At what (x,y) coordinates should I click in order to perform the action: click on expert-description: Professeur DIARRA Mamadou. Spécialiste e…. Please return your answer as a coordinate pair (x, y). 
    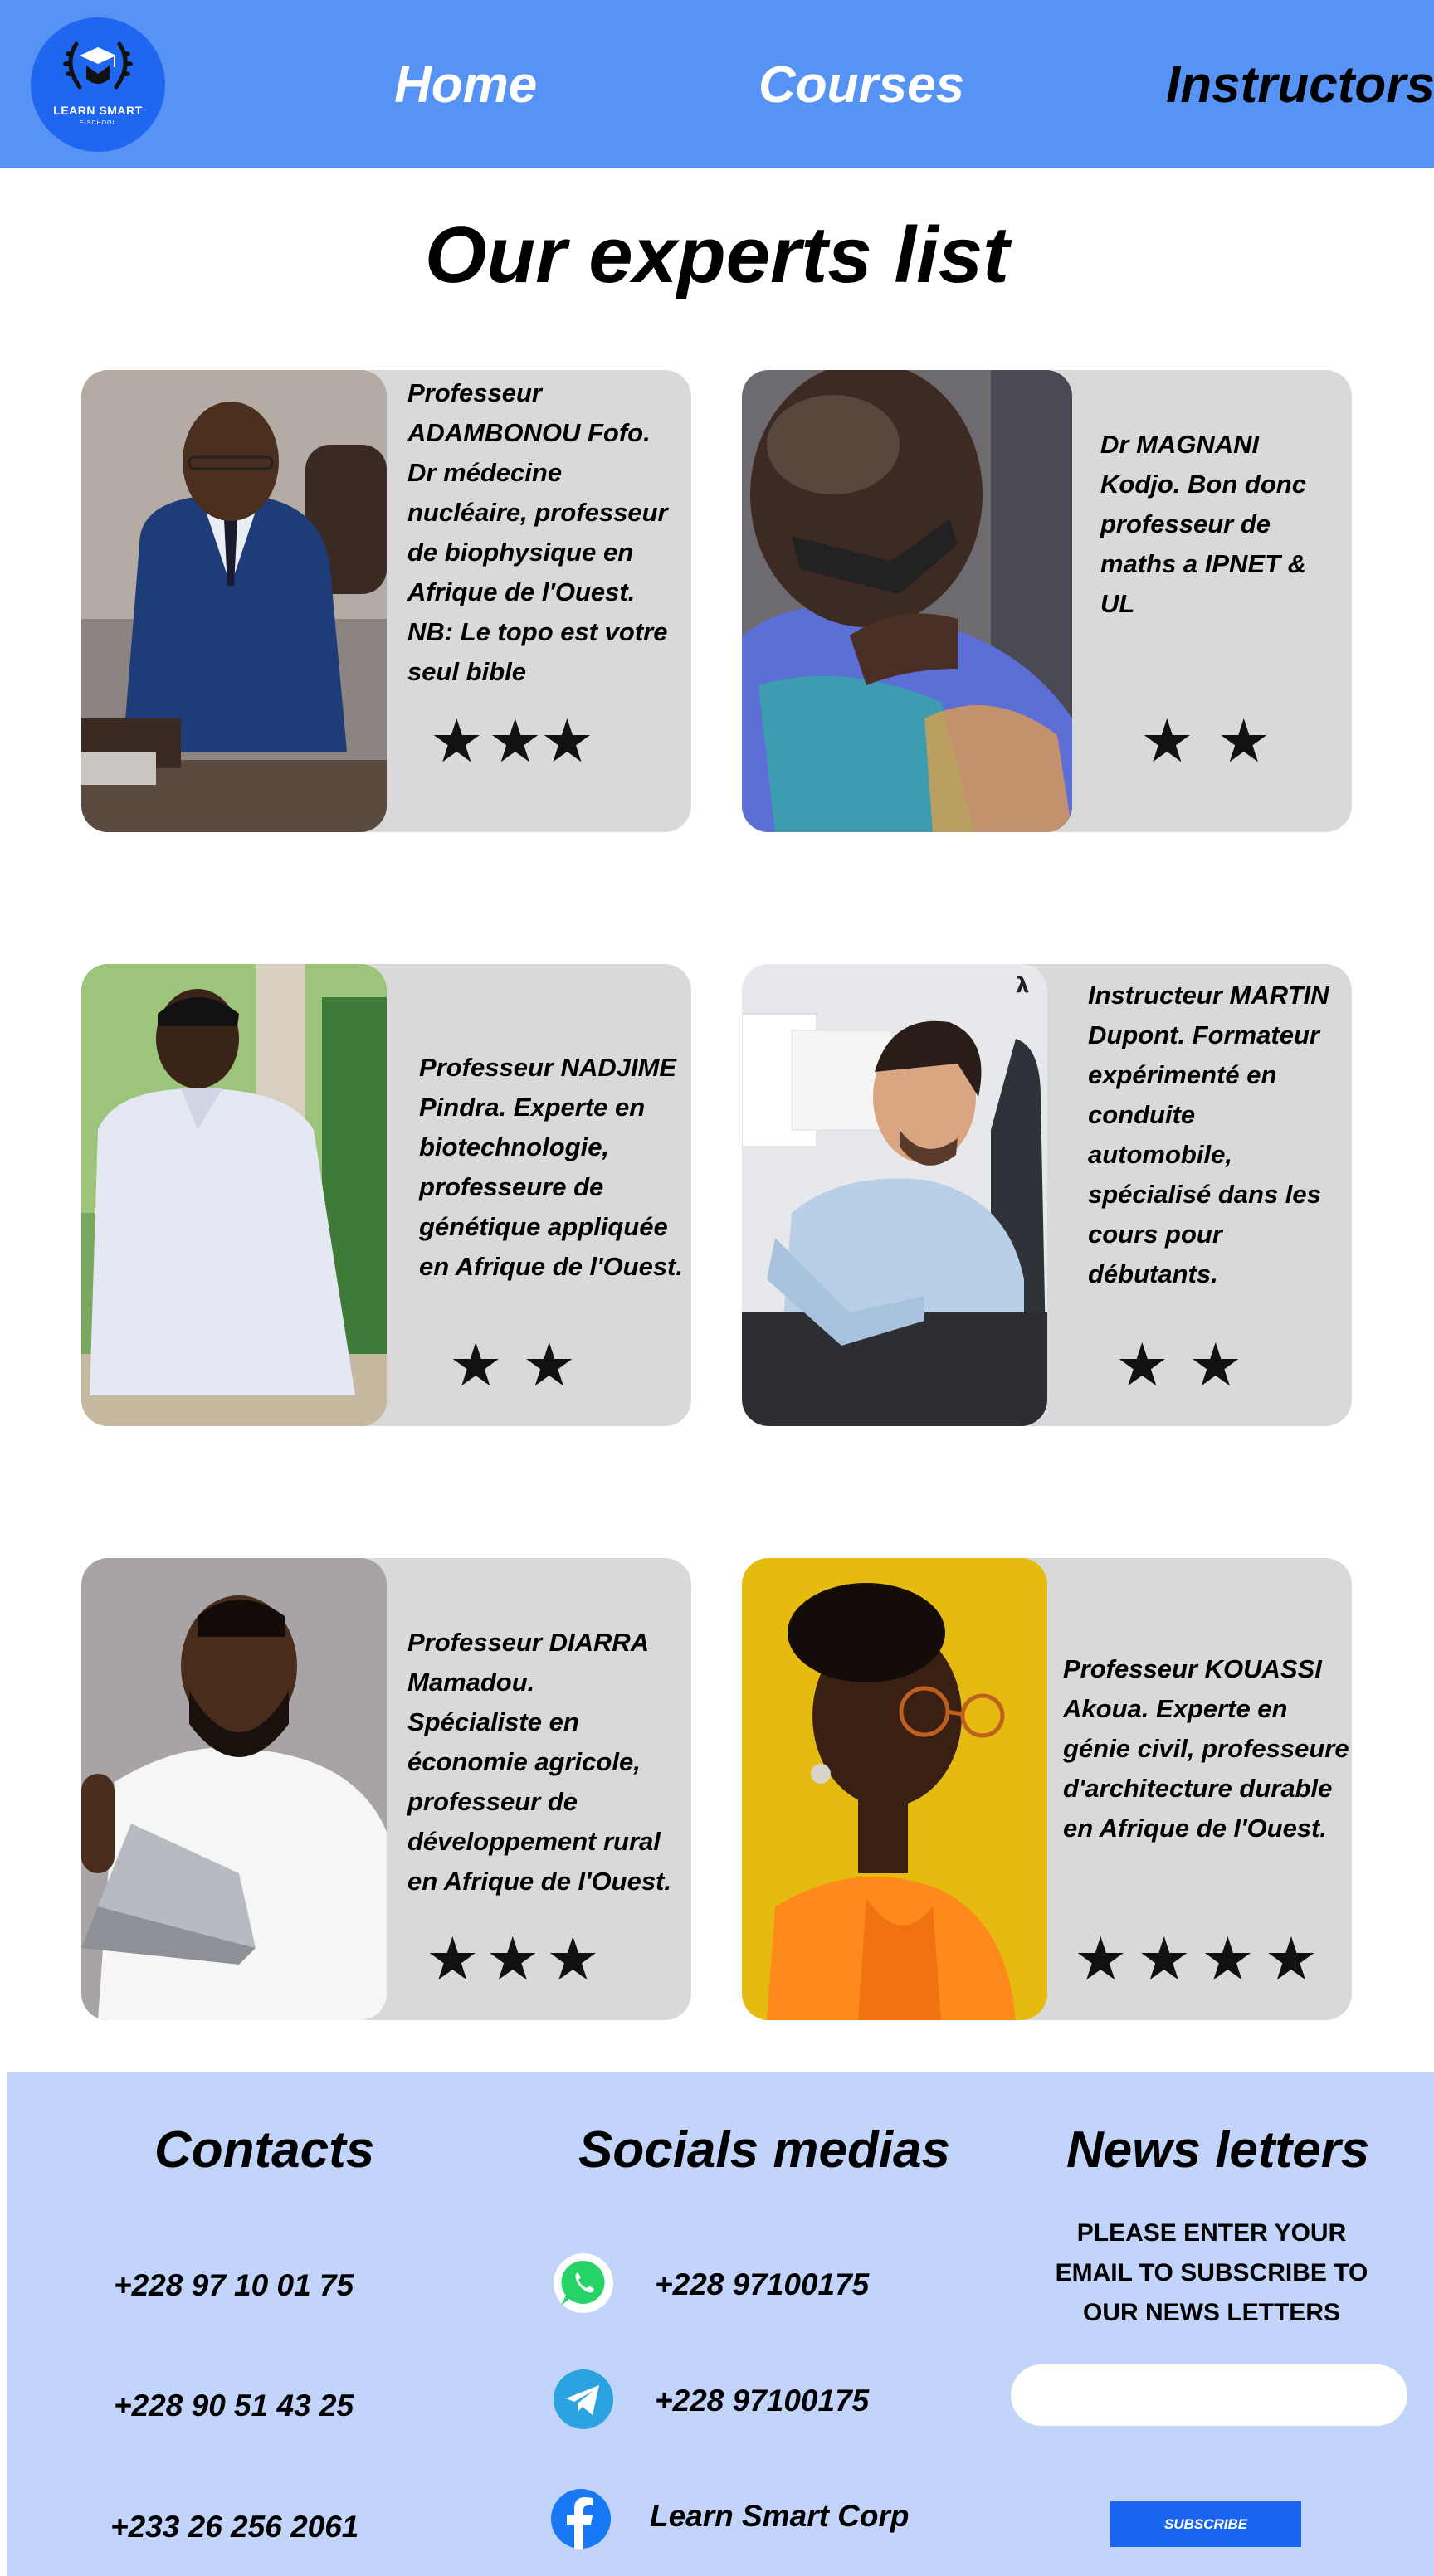
    Looking at the image, I should click on (539, 1762).